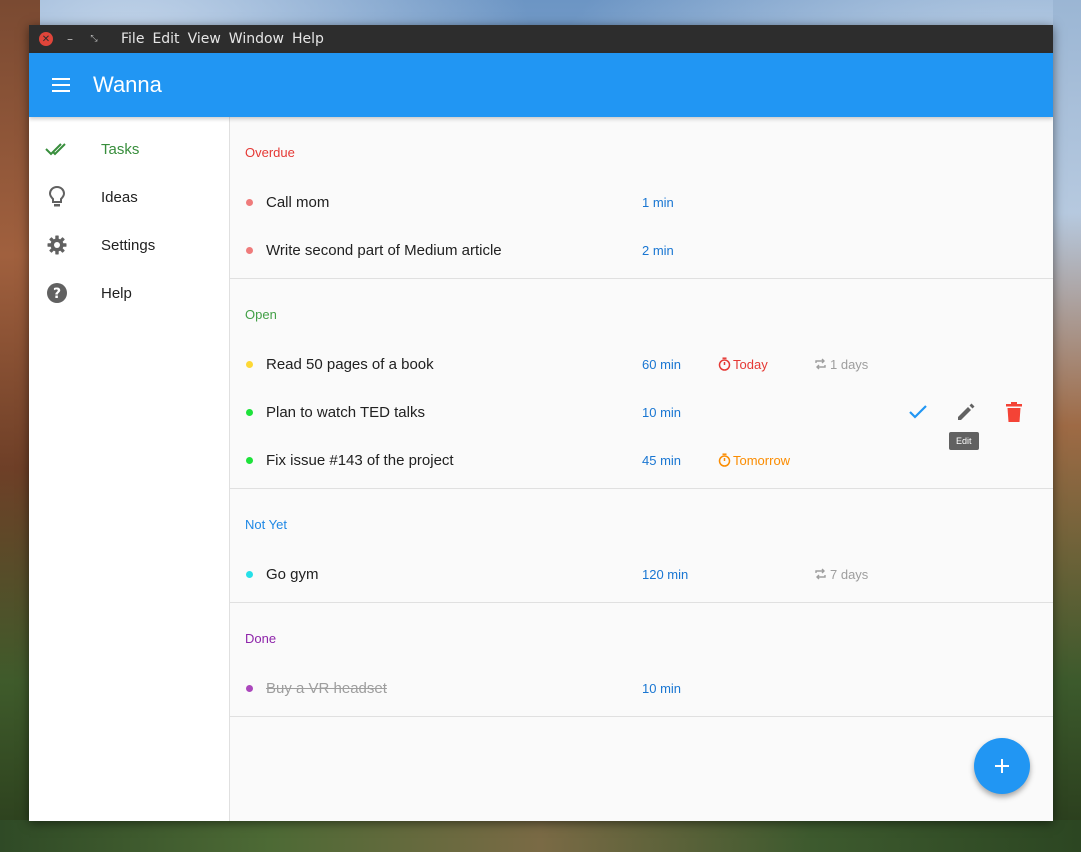 The width and height of the screenshot is (1081, 852). I want to click on section-done: Done Buy a VR headset 10 min, so click(641, 660).